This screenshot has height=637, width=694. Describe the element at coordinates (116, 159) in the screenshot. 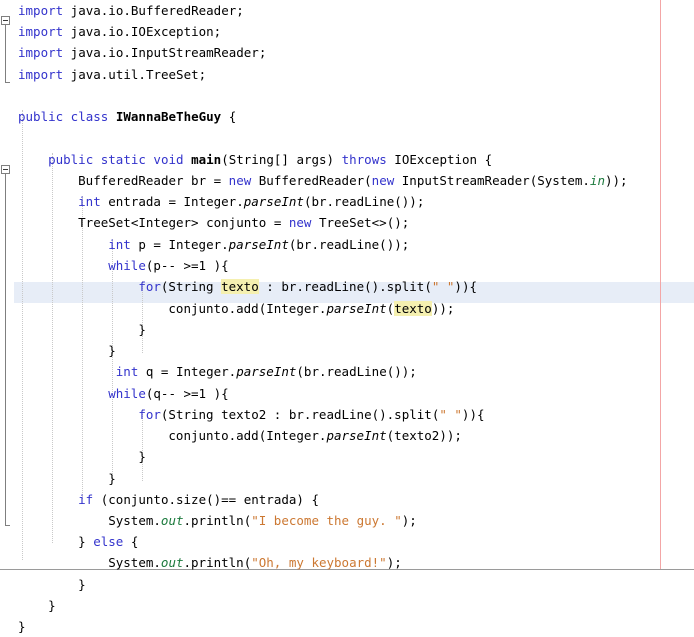

I see `keyword-token: public static void` at that location.